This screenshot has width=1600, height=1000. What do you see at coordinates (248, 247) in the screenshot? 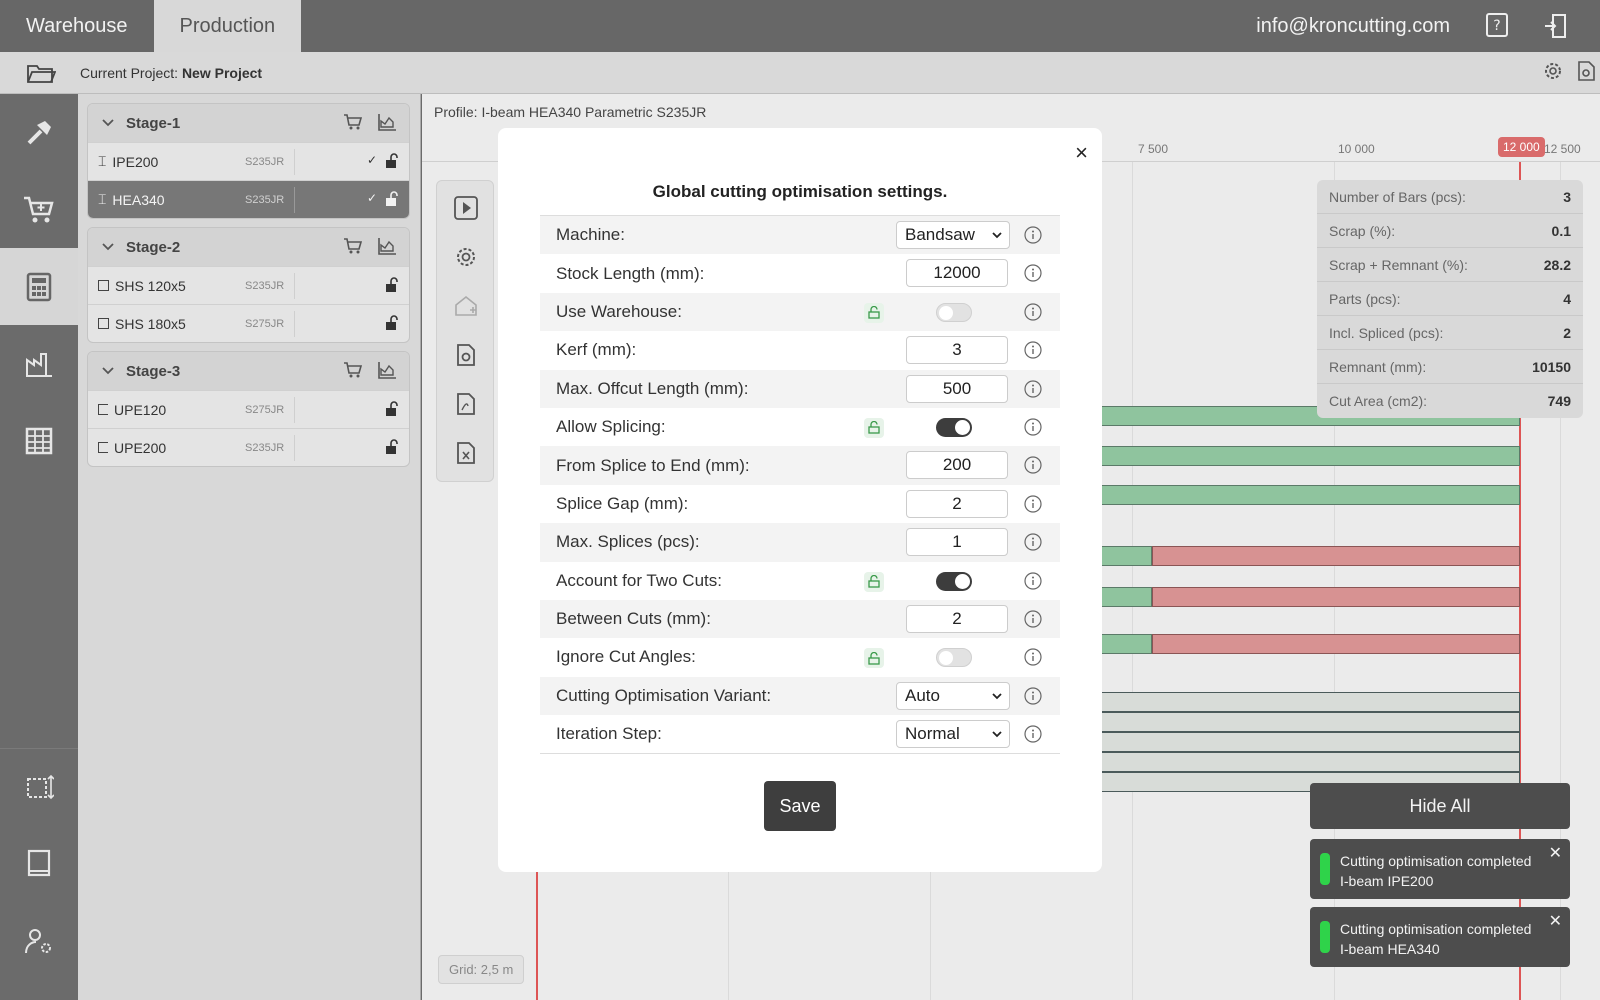
I see `stage-header: Stage-2` at bounding box center [248, 247].